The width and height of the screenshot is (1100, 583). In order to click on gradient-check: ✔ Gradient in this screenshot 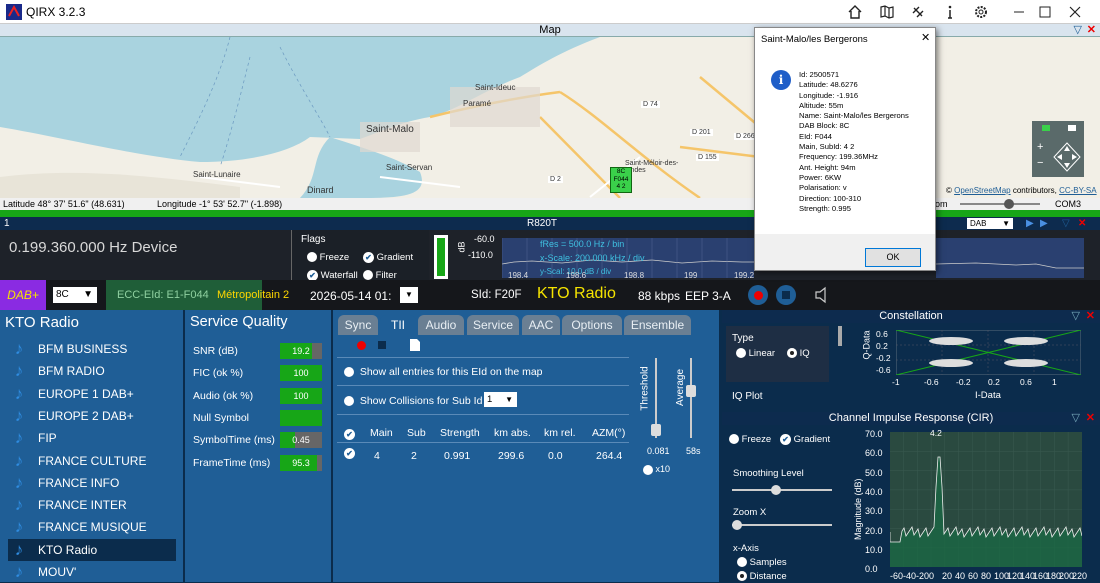, I will do `click(388, 257)`.